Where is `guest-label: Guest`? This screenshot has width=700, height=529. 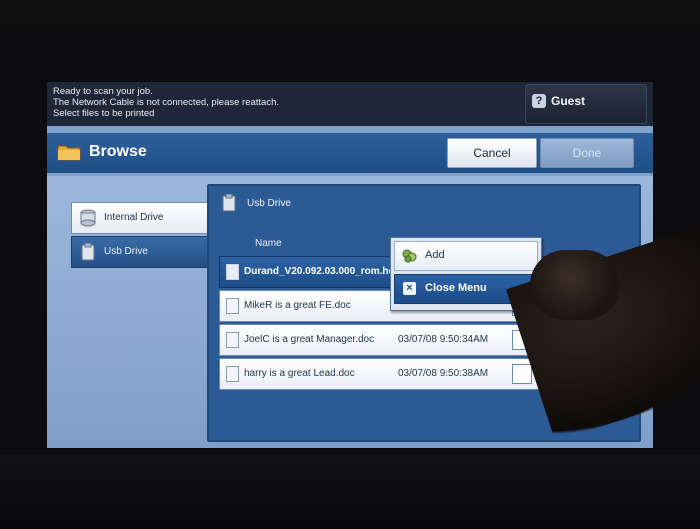
guest-label: Guest is located at coordinates (568, 101).